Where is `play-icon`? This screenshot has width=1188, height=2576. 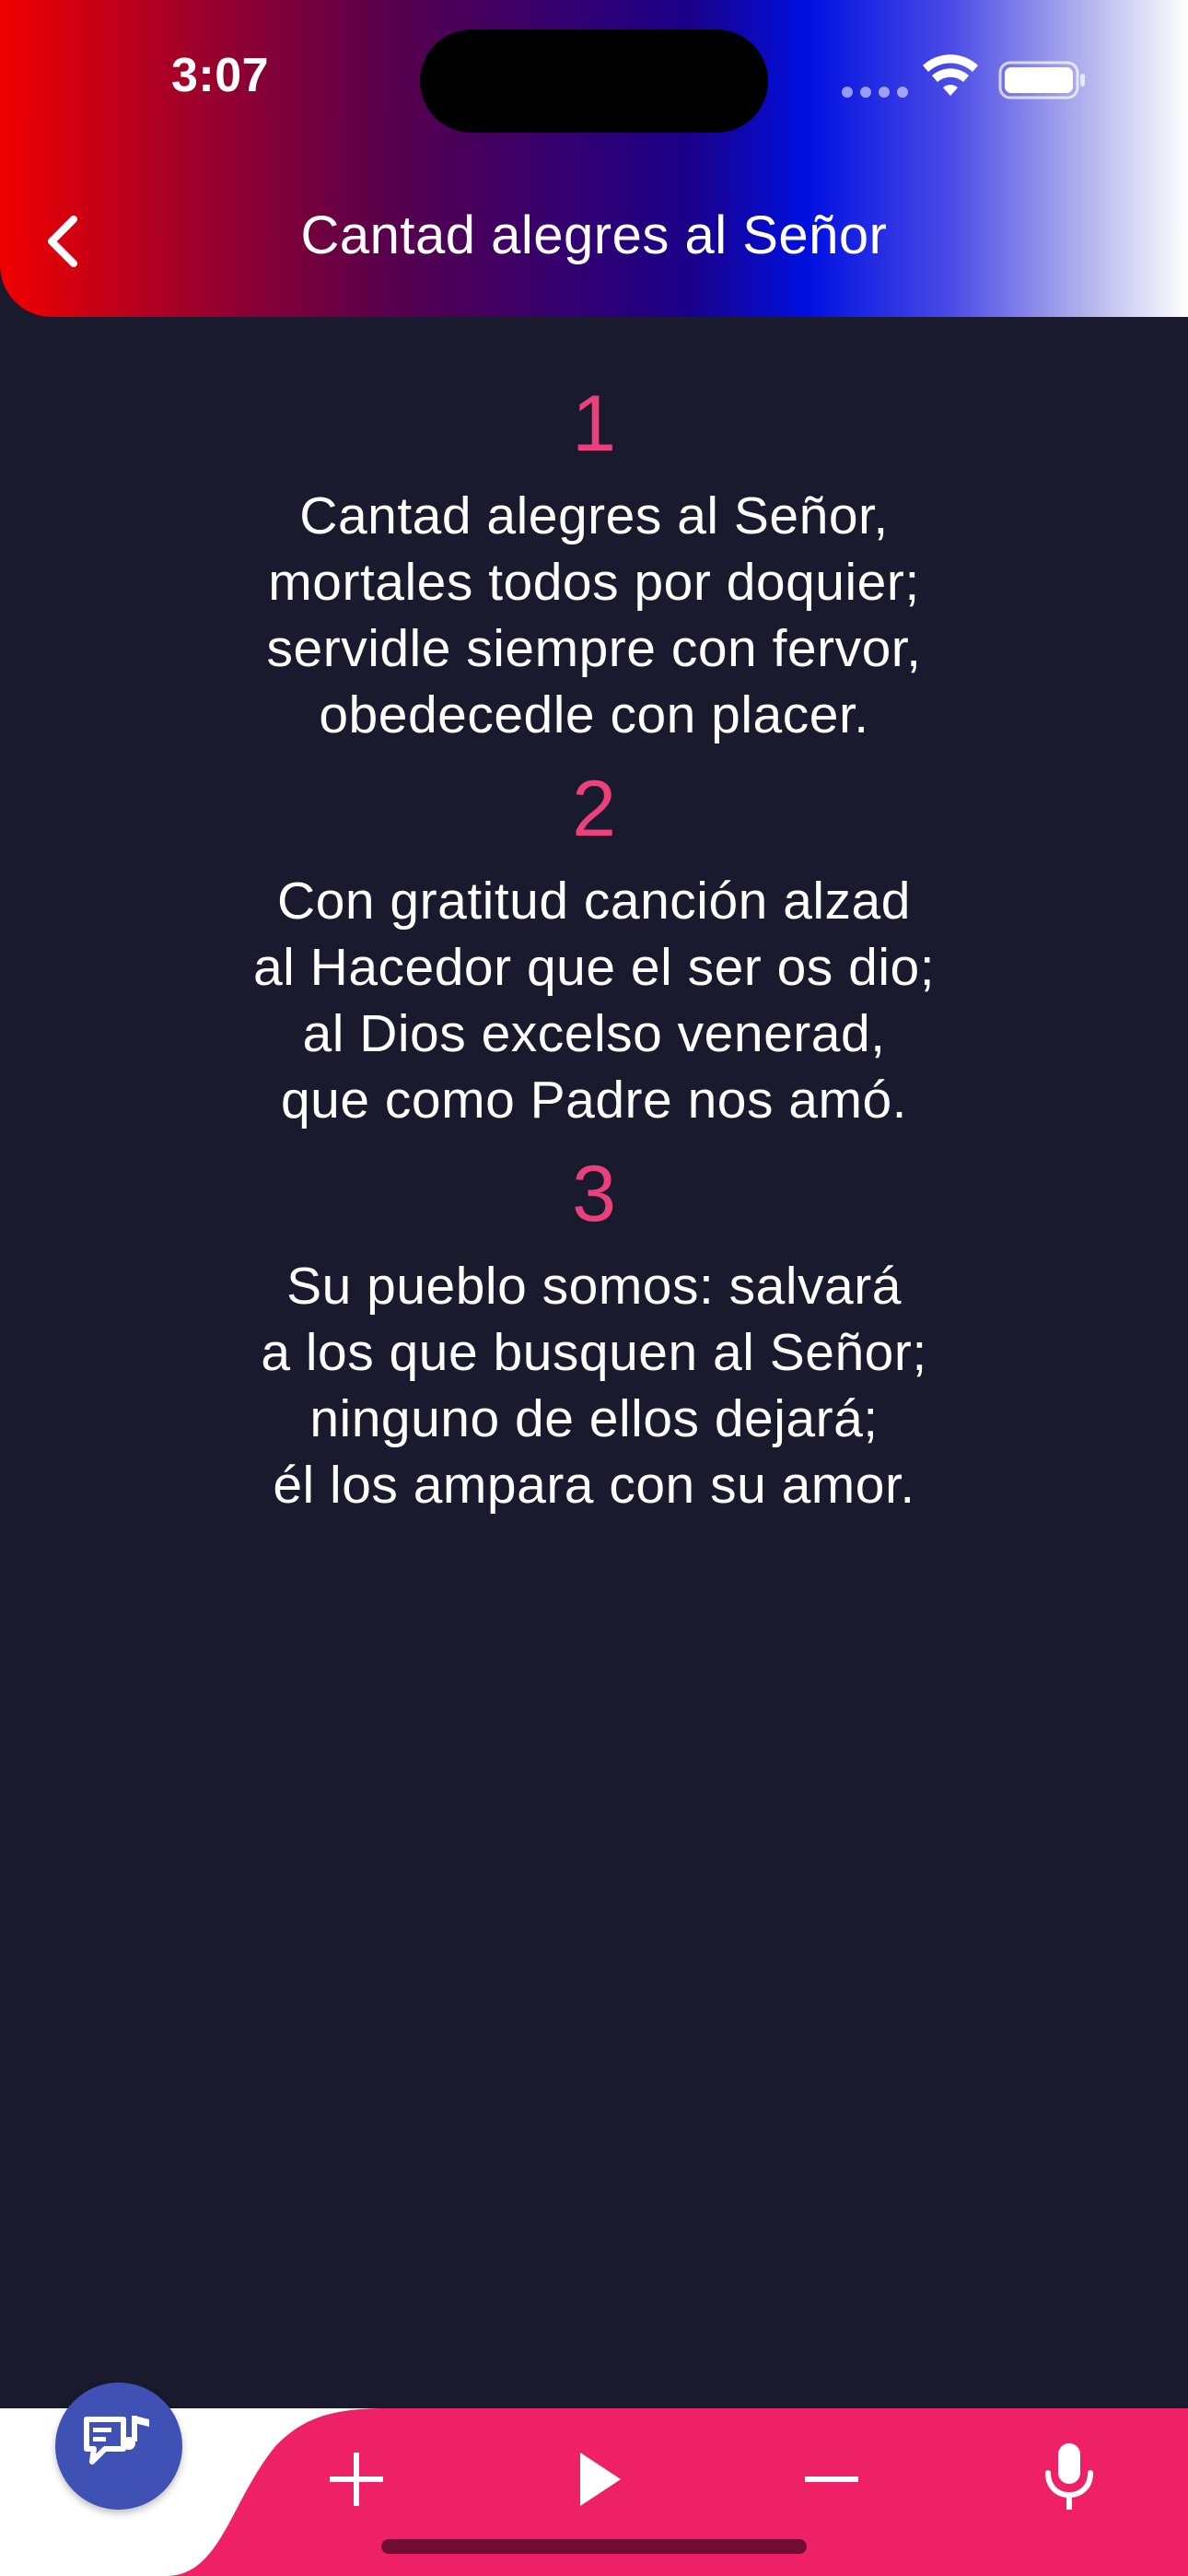 play-icon is located at coordinates (600, 2479).